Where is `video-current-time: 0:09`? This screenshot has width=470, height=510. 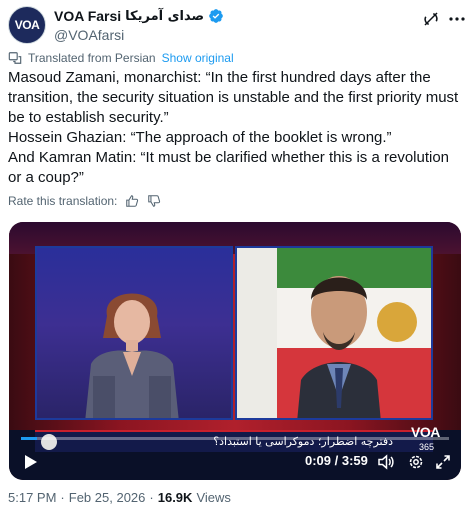 video-current-time: 0:09 is located at coordinates (318, 460).